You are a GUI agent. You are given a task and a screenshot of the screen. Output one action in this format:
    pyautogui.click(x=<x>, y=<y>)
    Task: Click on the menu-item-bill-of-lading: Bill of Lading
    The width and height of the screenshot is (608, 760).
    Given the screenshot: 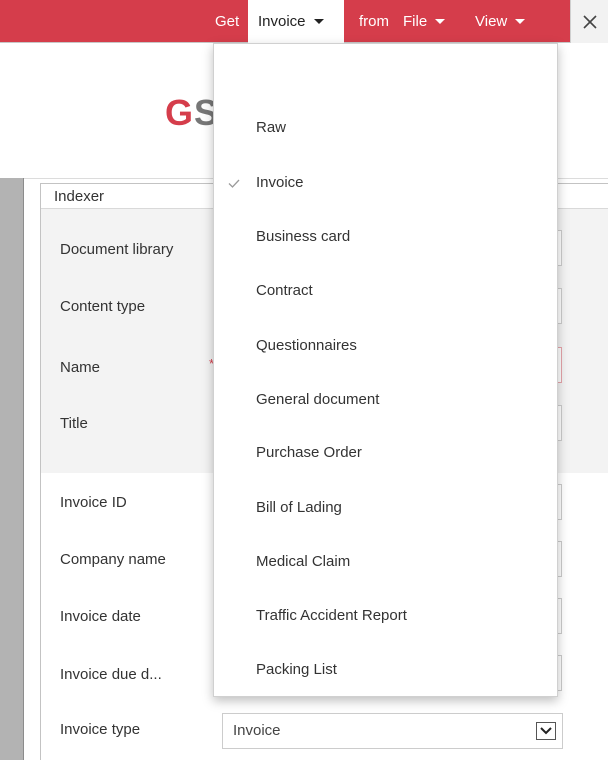 What is the action you would take?
    pyautogui.click(x=385, y=508)
    